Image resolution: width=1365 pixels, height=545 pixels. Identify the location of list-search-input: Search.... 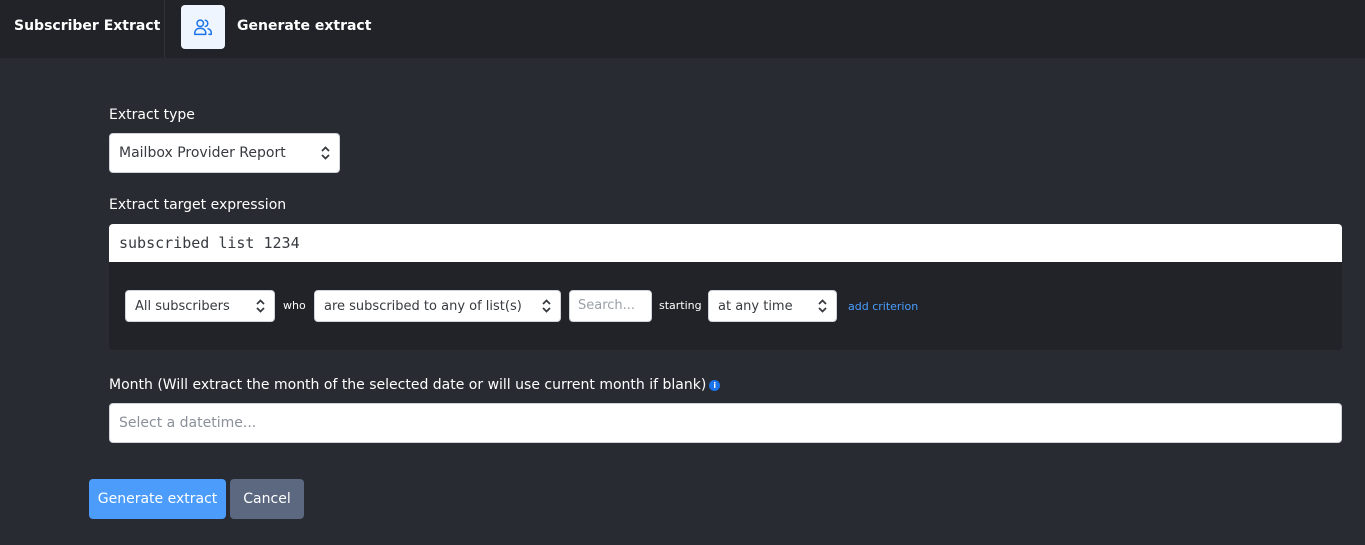
(610, 306).